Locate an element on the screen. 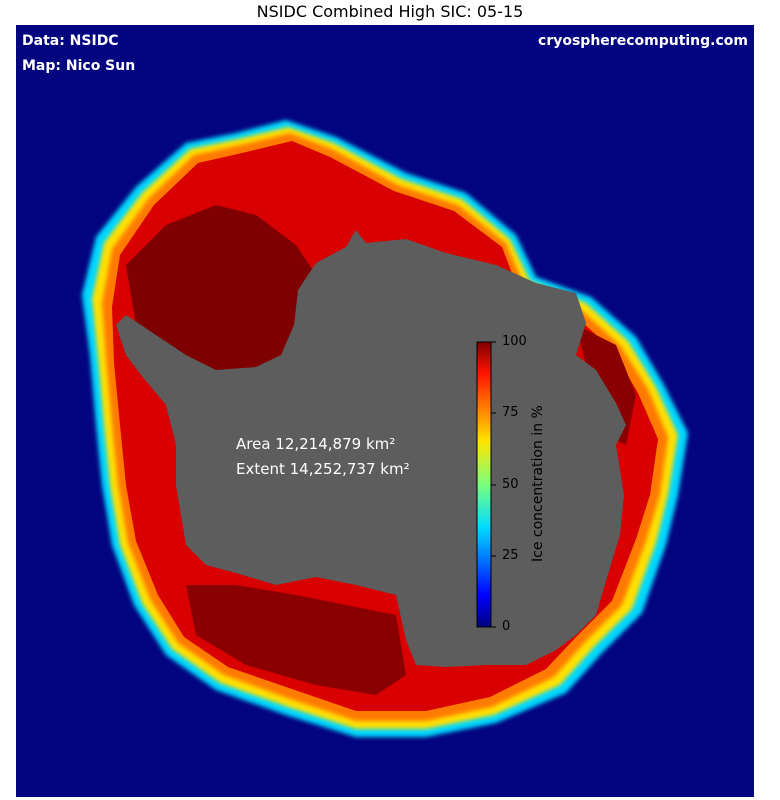 The width and height of the screenshot is (780, 800). website-label: cryospherecomputing.com is located at coordinates (643, 41).